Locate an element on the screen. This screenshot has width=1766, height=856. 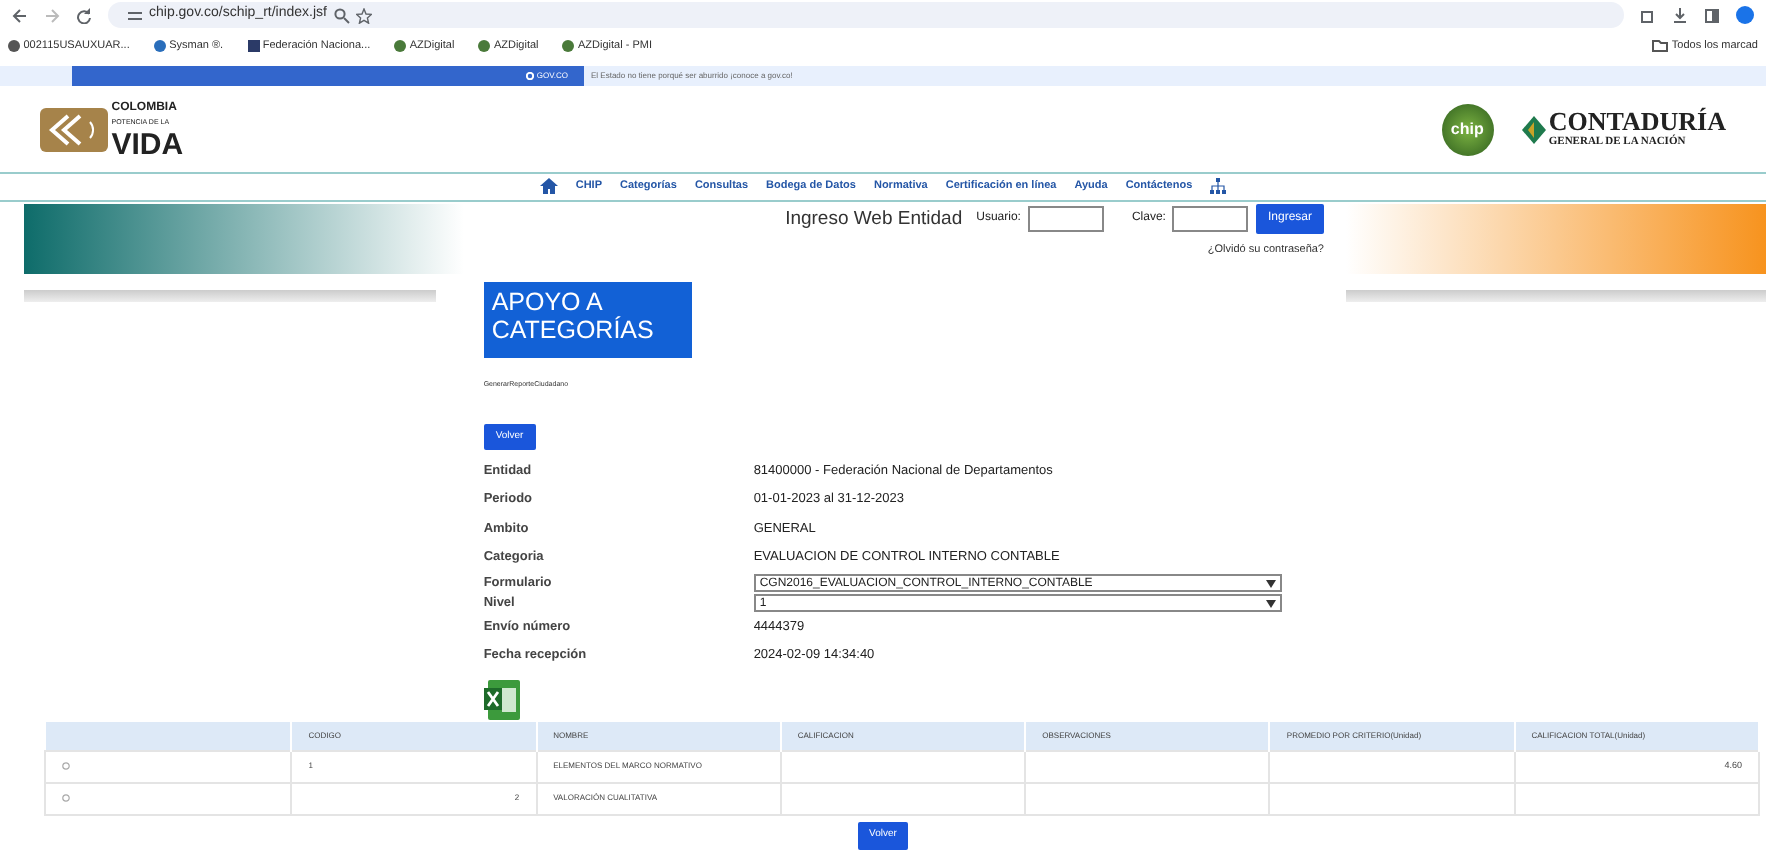
colombia-logo-icon is located at coordinates (74, 130).